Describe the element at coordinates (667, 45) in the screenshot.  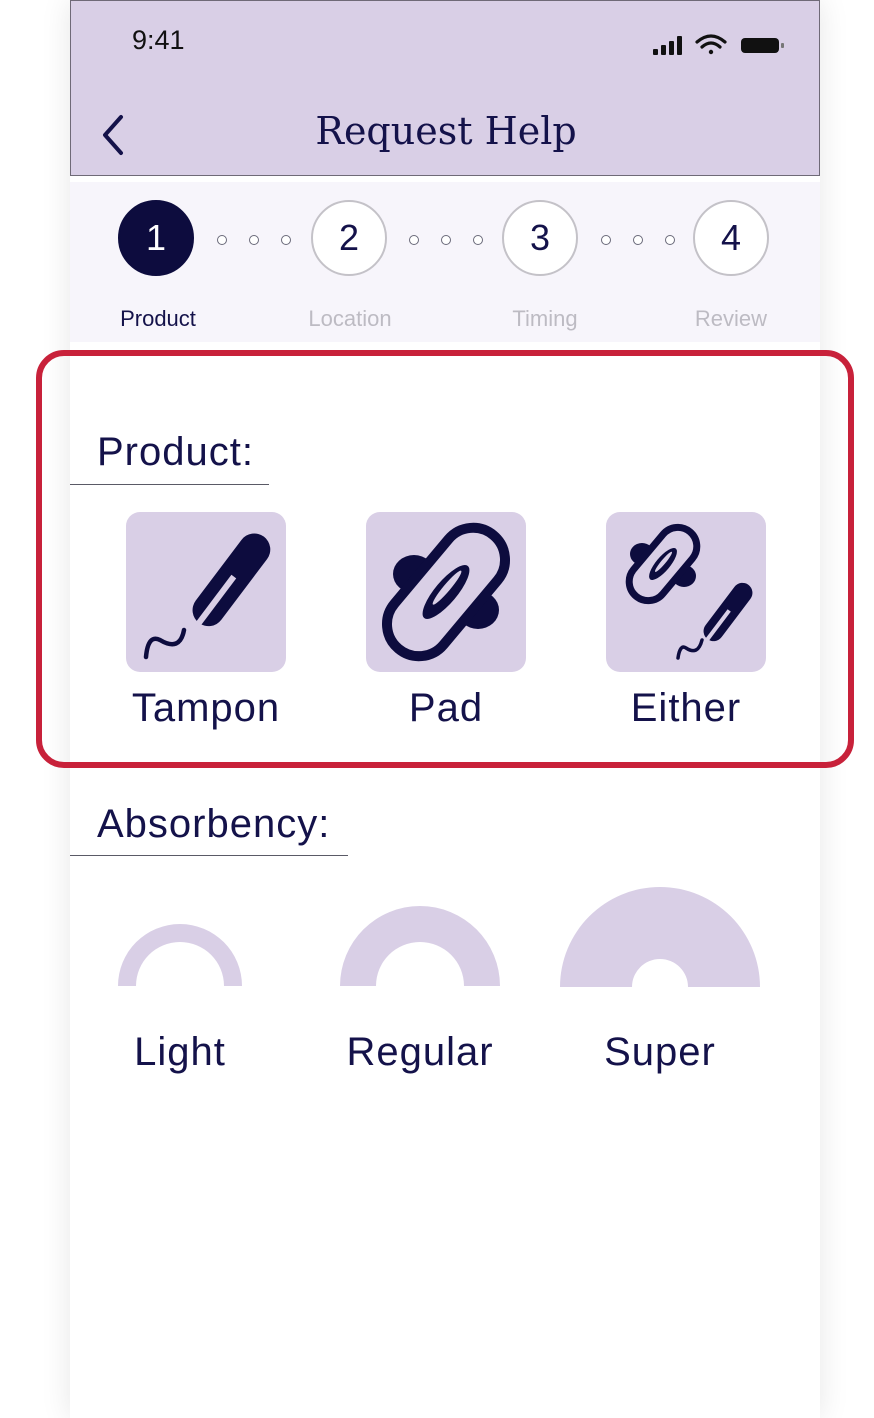
I see `signal-icon` at that location.